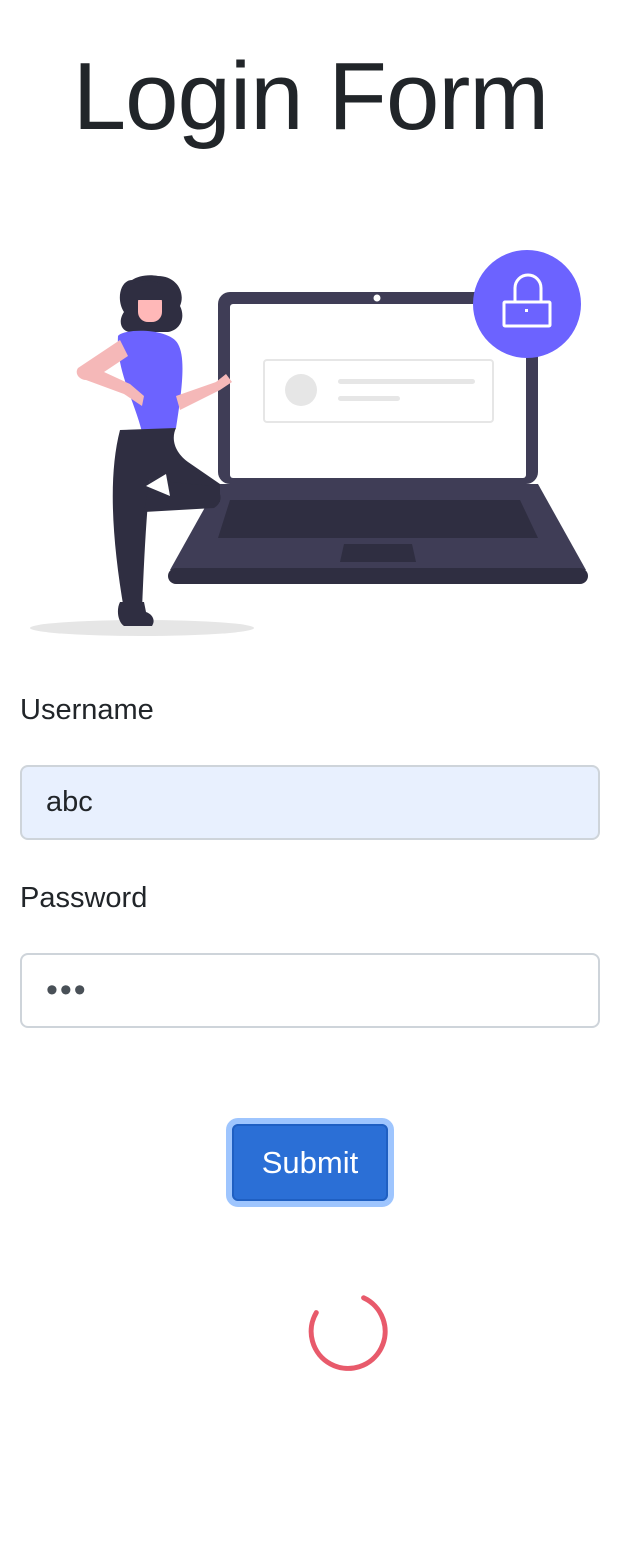 The height and width of the screenshot is (1547, 621). I want to click on submit-button-label: Submit, so click(310, 1162).